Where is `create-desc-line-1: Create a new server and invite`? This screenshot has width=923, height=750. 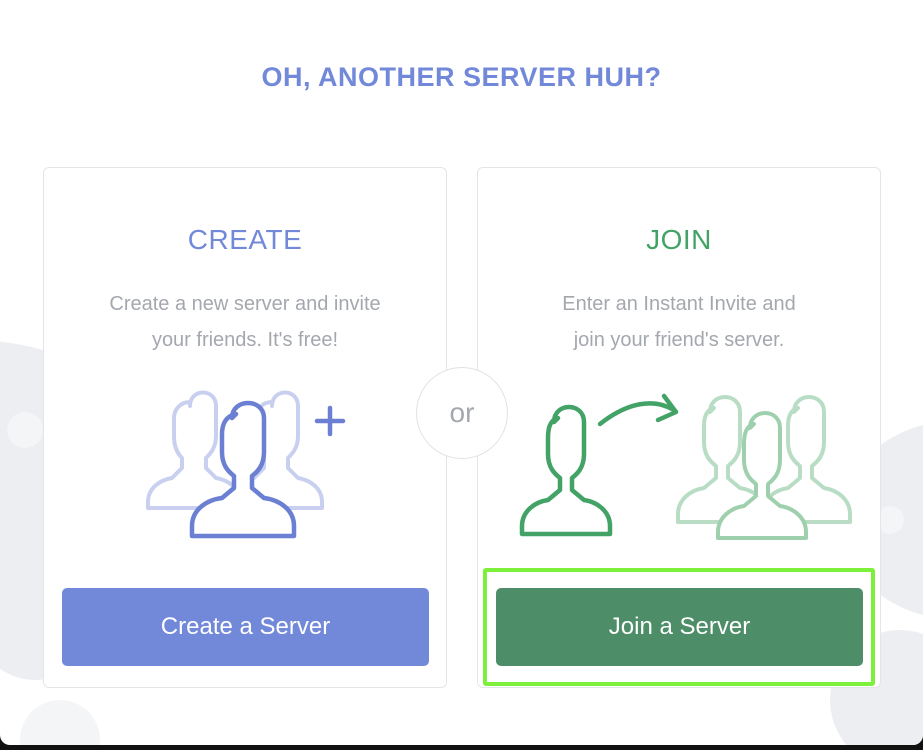
create-desc-line-1: Create a new server and invite is located at coordinates (245, 304).